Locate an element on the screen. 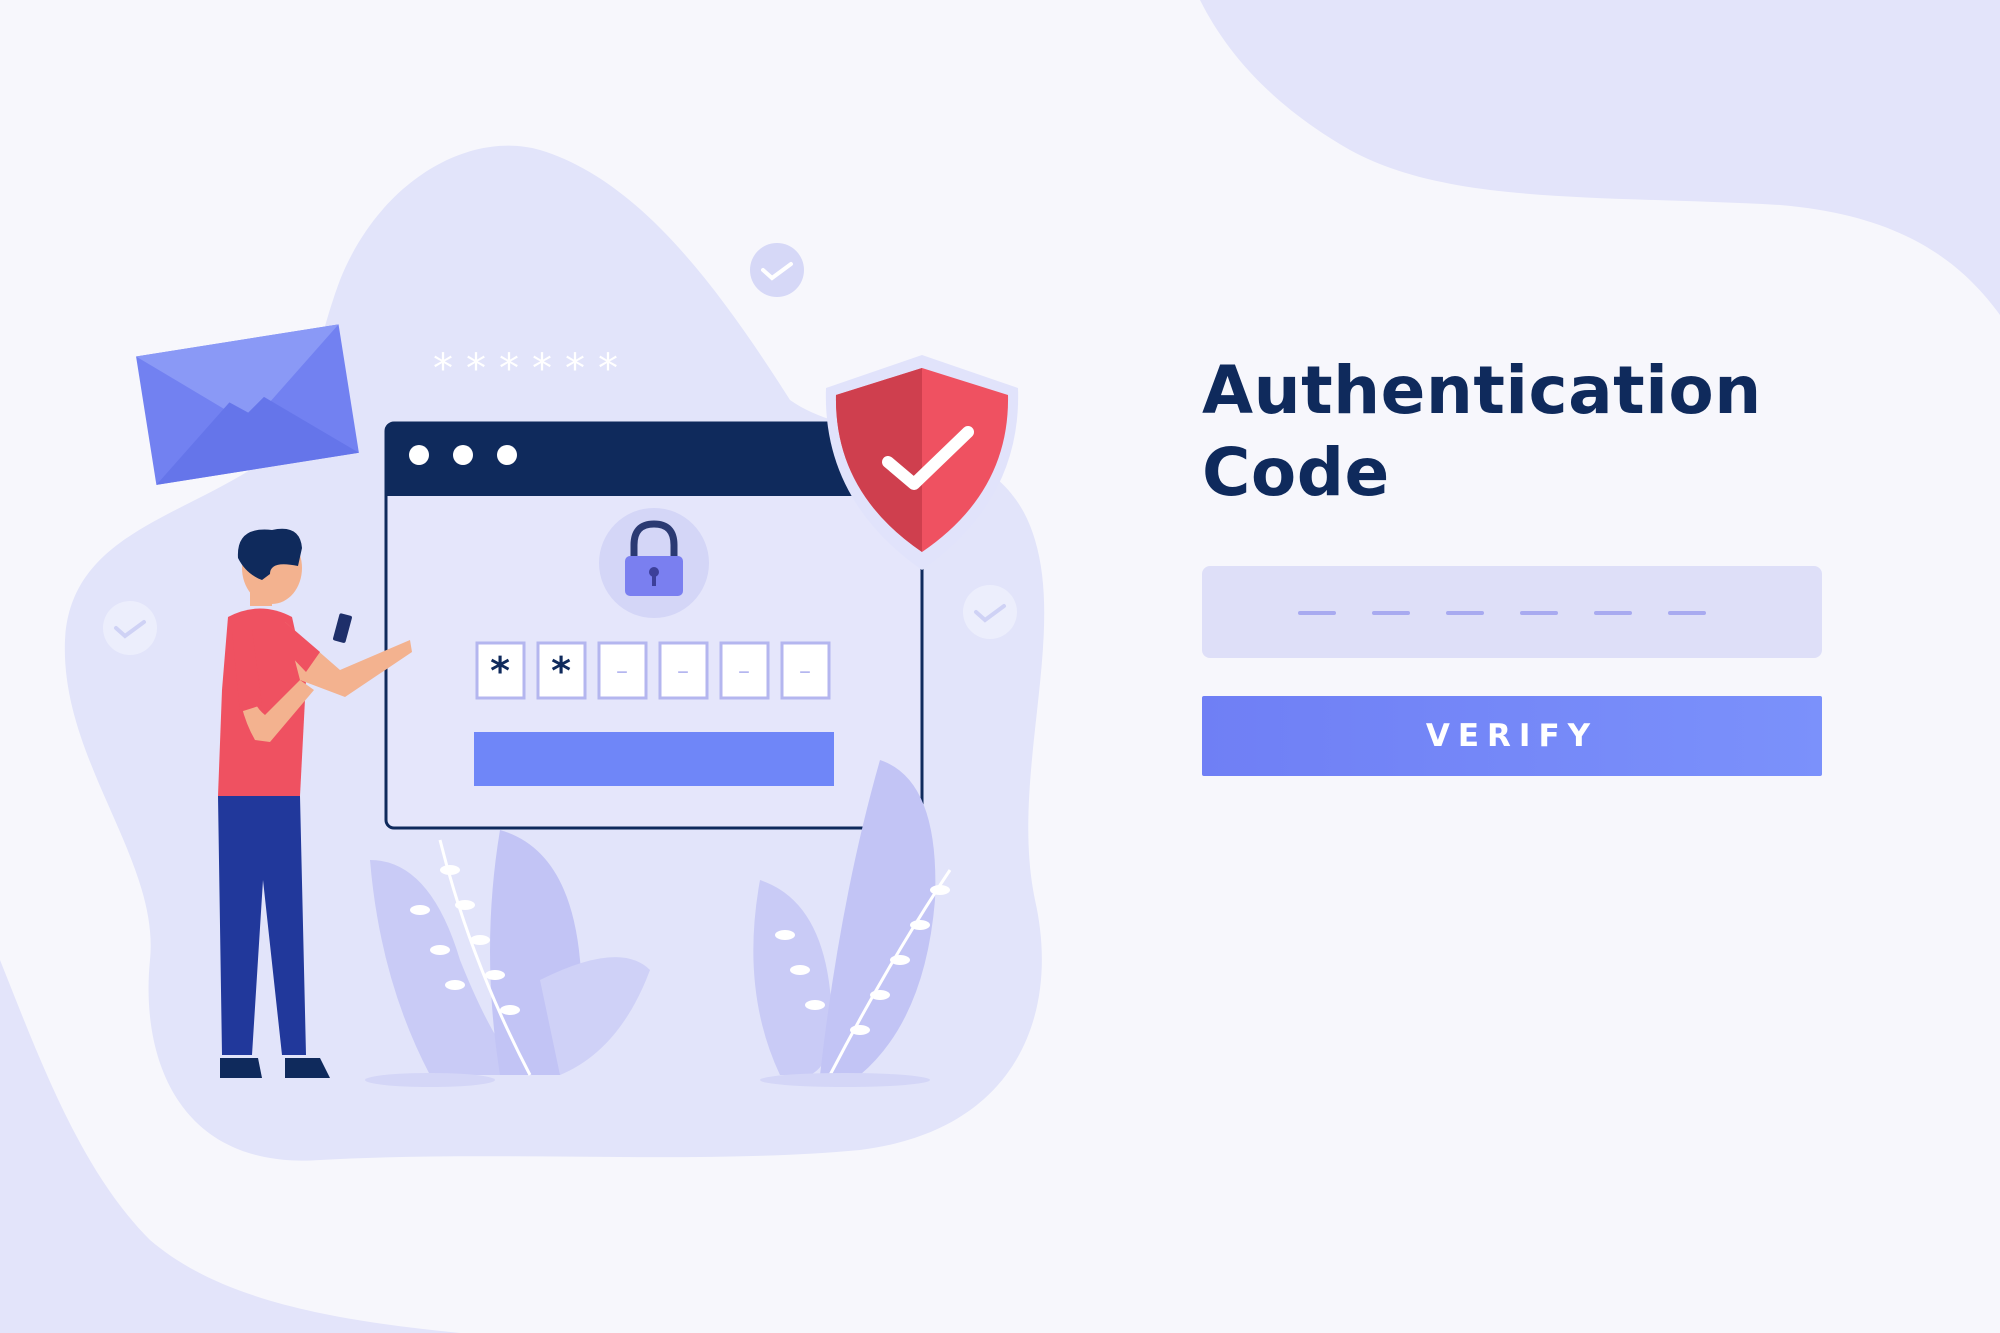  authentication-code-input is located at coordinates (1512, 612).